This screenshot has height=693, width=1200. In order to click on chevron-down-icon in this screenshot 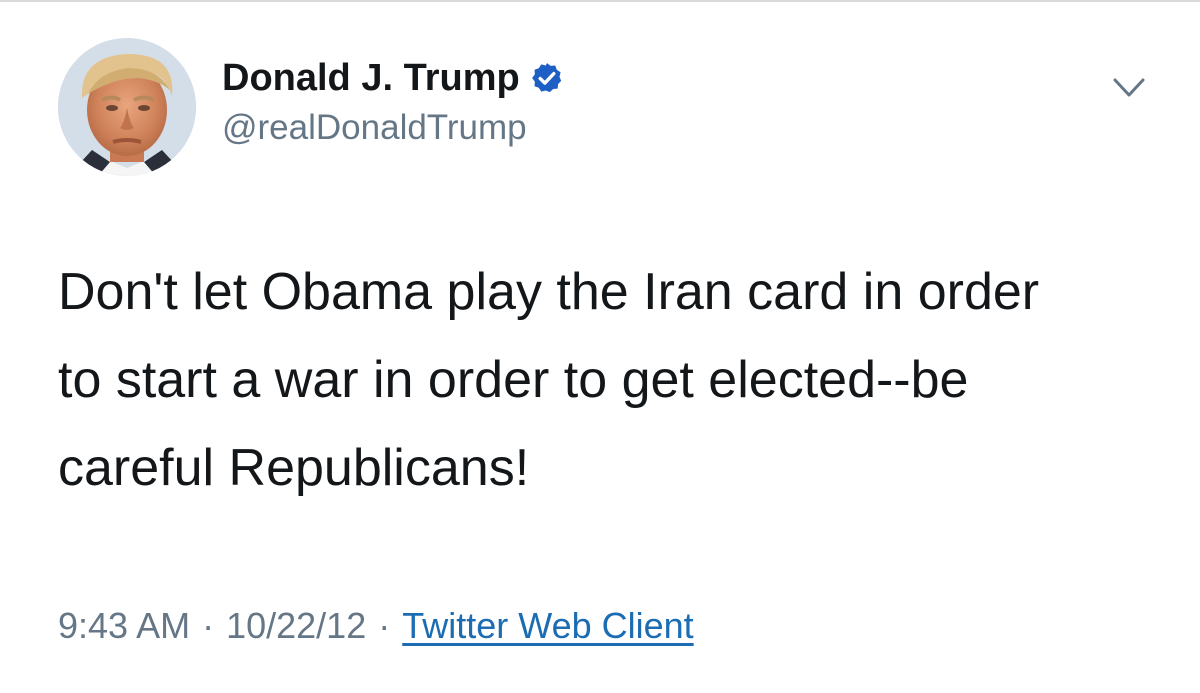, I will do `click(1129, 88)`.